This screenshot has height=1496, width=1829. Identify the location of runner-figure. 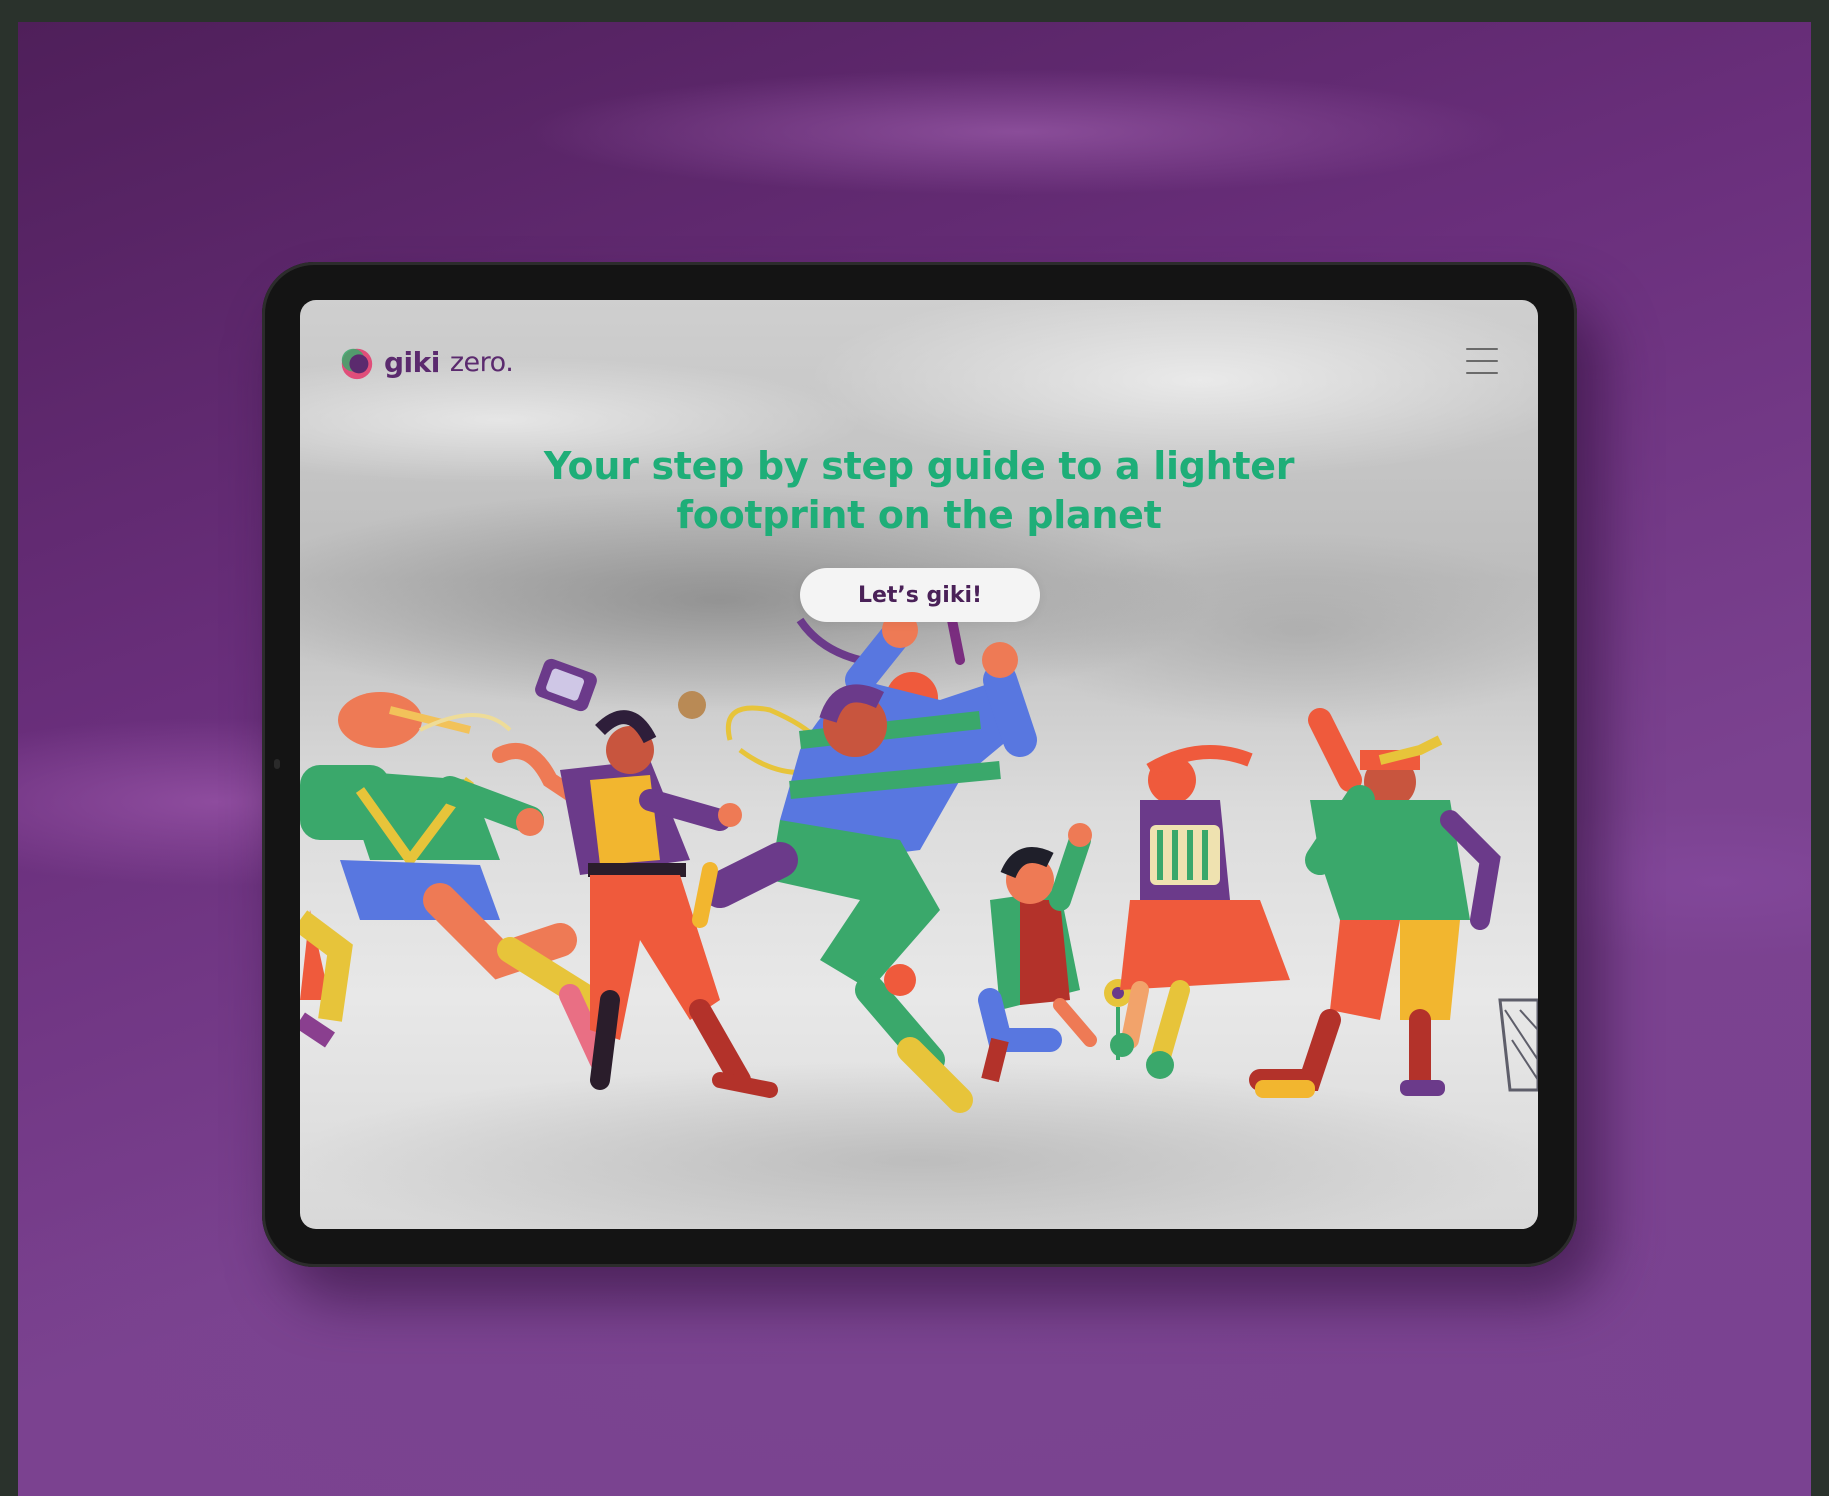
(455, 881).